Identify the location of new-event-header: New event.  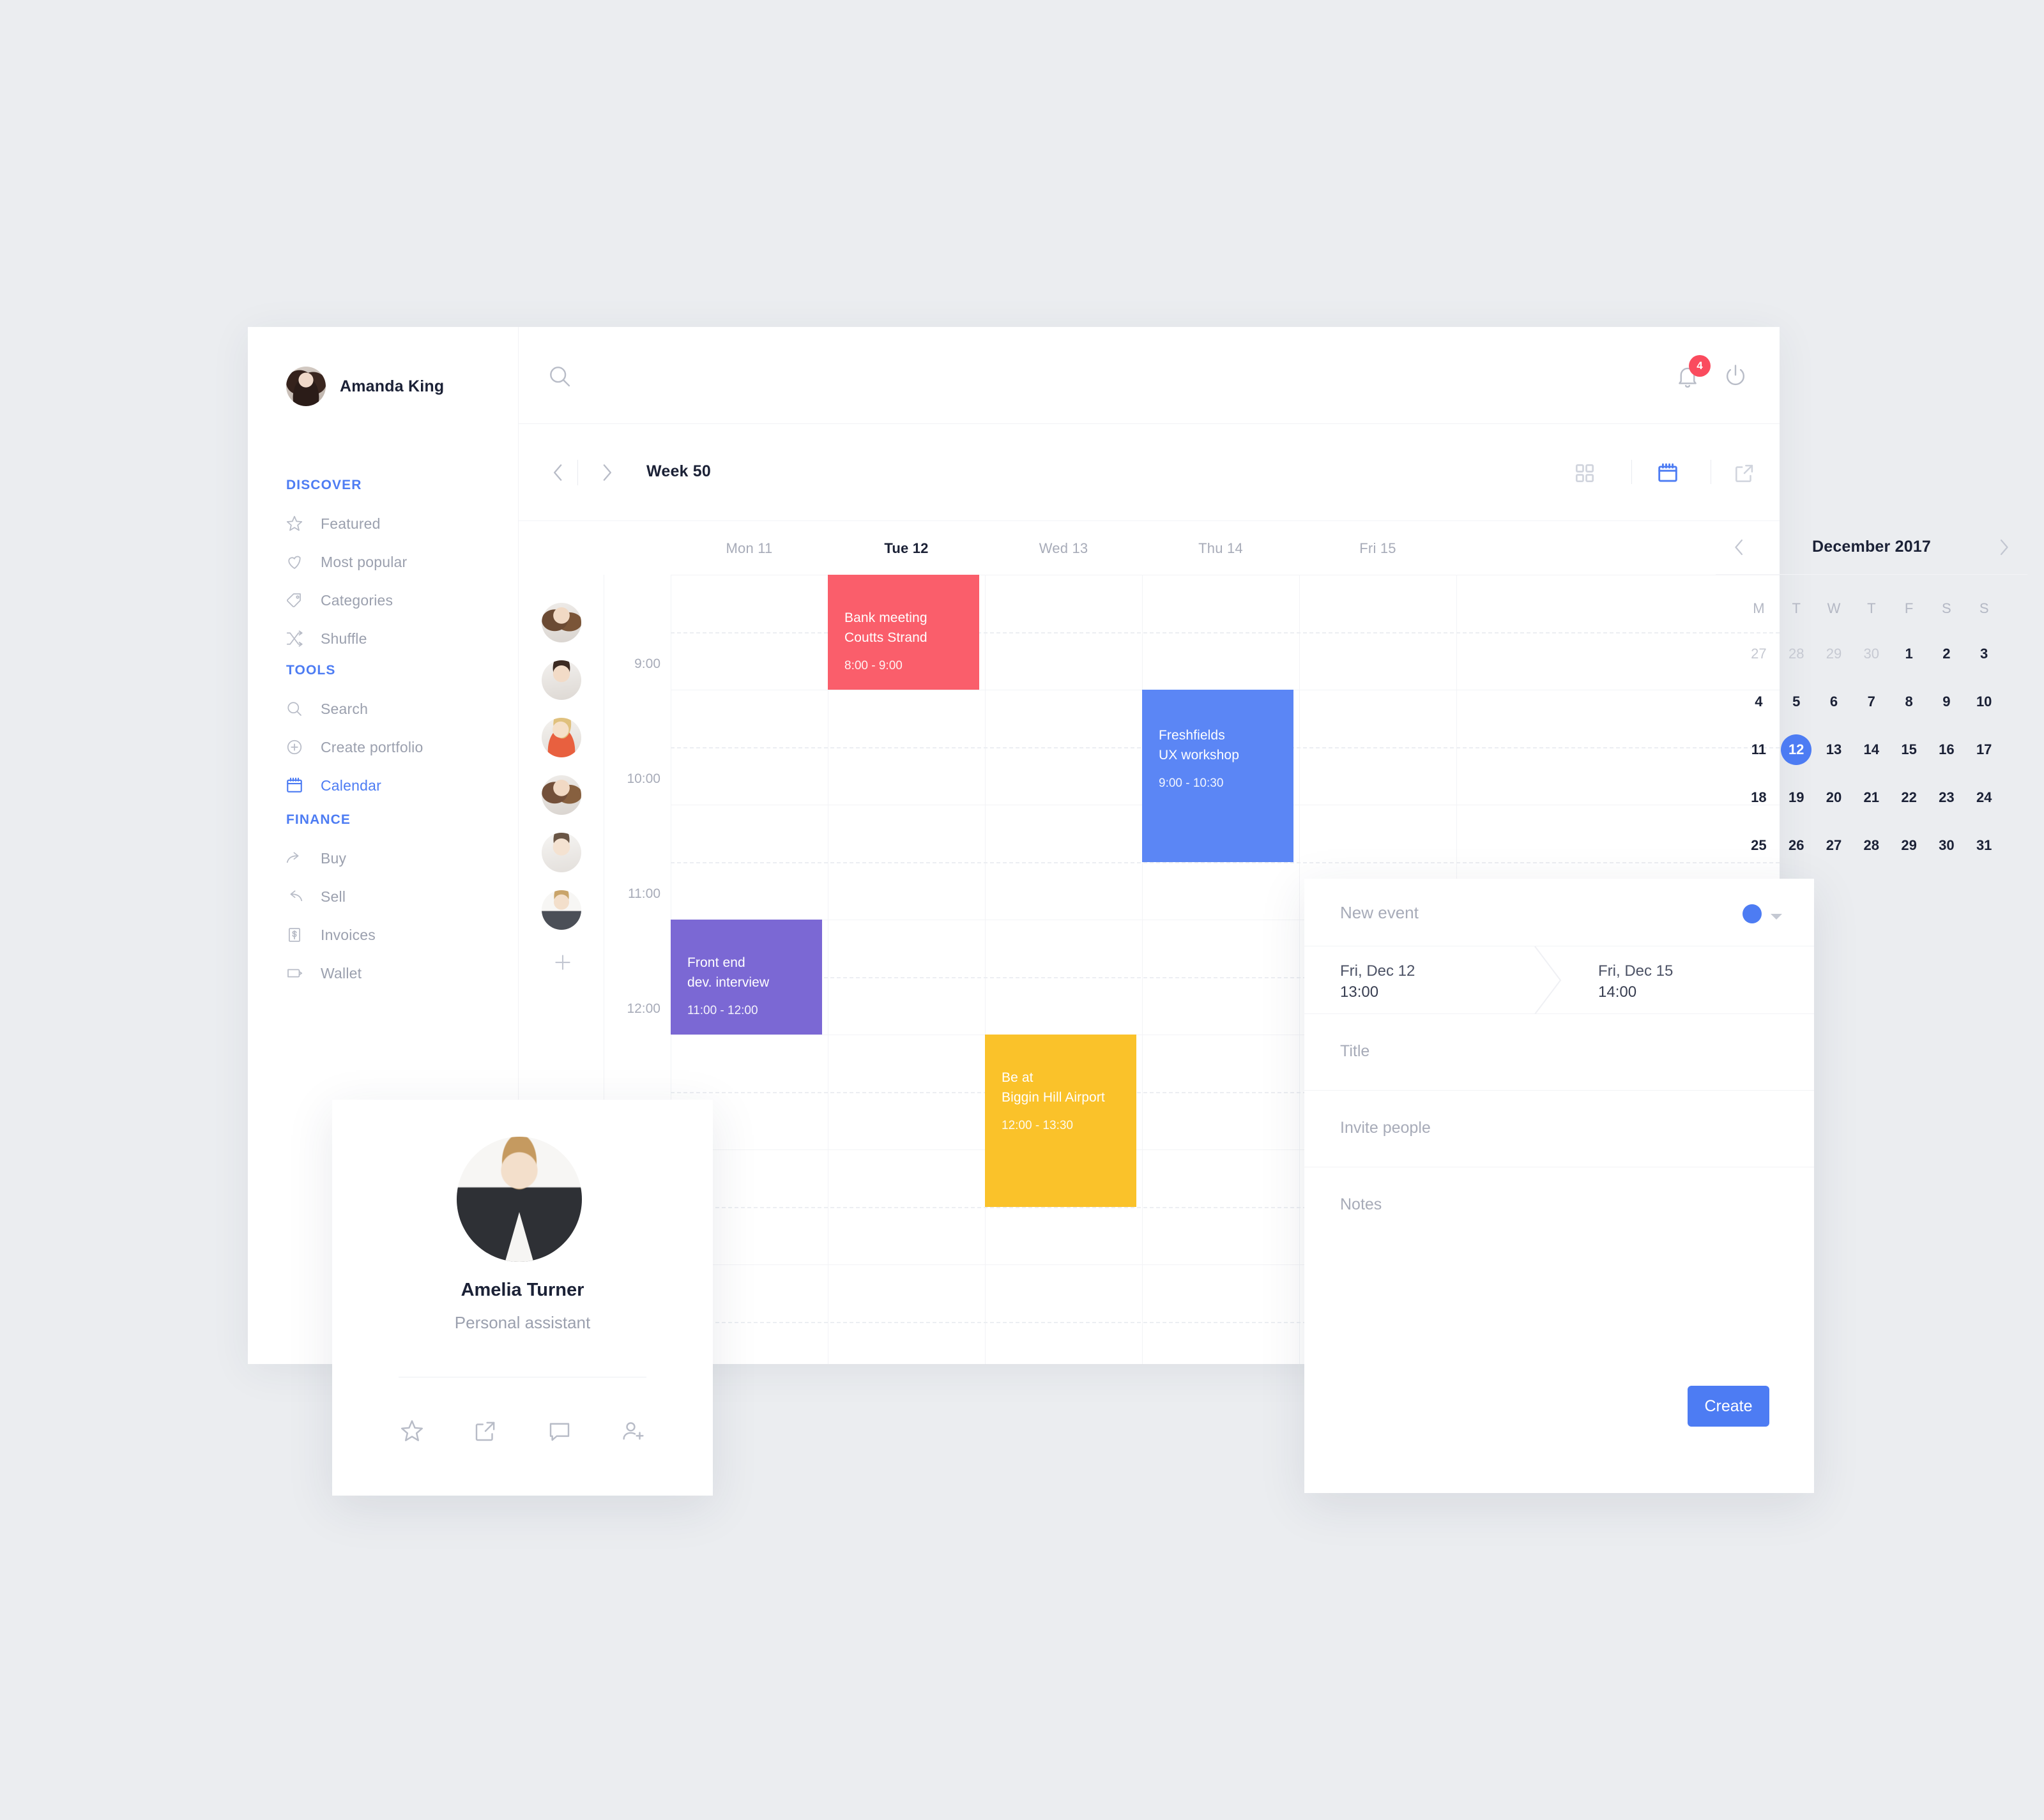
(1559, 912).